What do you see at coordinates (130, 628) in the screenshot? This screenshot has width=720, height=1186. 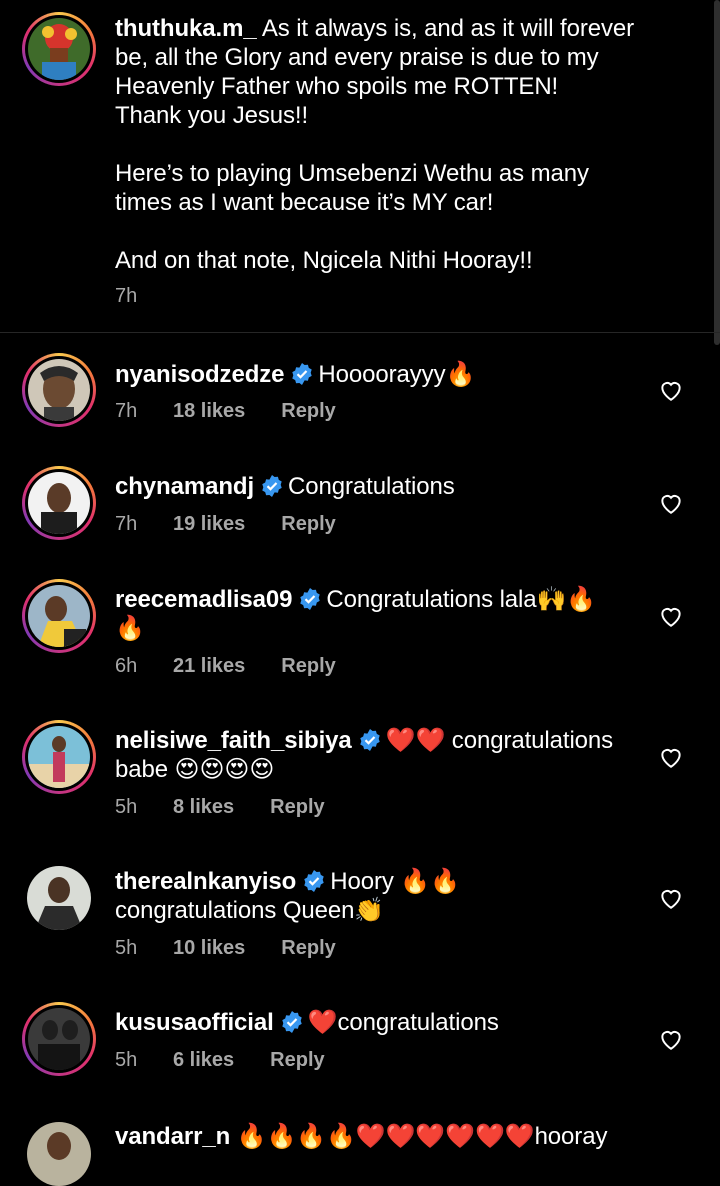 I see `comment-text-continued: 🔥` at bounding box center [130, 628].